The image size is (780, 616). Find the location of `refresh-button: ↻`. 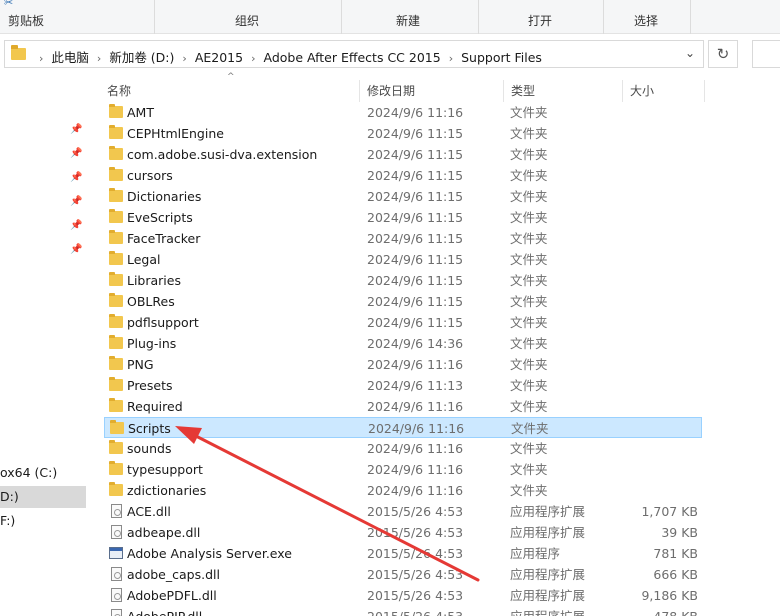

refresh-button: ↻ is located at coordinates (723, 54).